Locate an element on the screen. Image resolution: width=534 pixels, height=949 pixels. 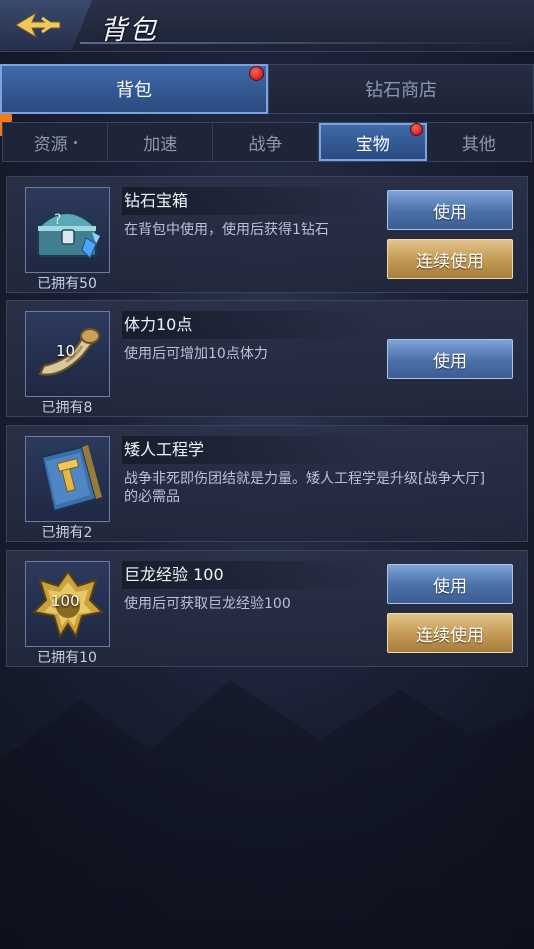
tab-diamond-shop: 钻石商店 is located at coordinates (401, 89).